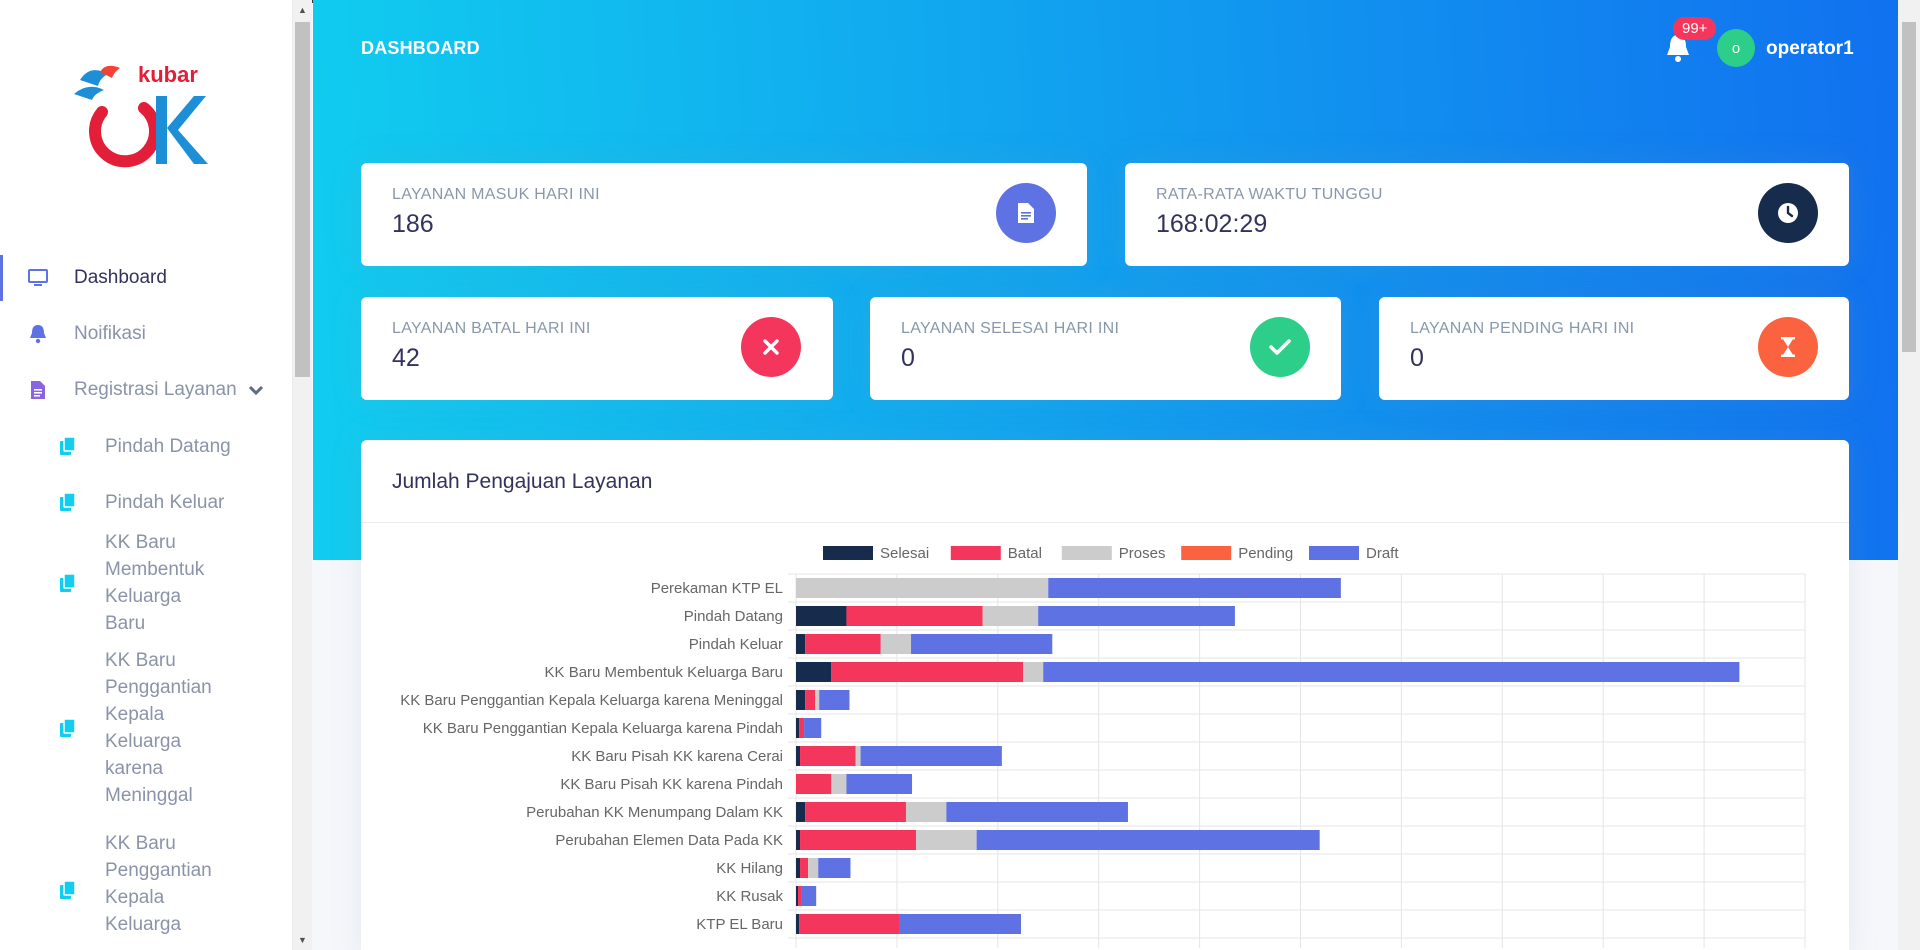 The height and width of the screenshot is (950, 1920). What do you see at coordinates (736, 644) in the screenshot?
I see `category-label: Pindah Keluar` at bounding box center [736, 644].